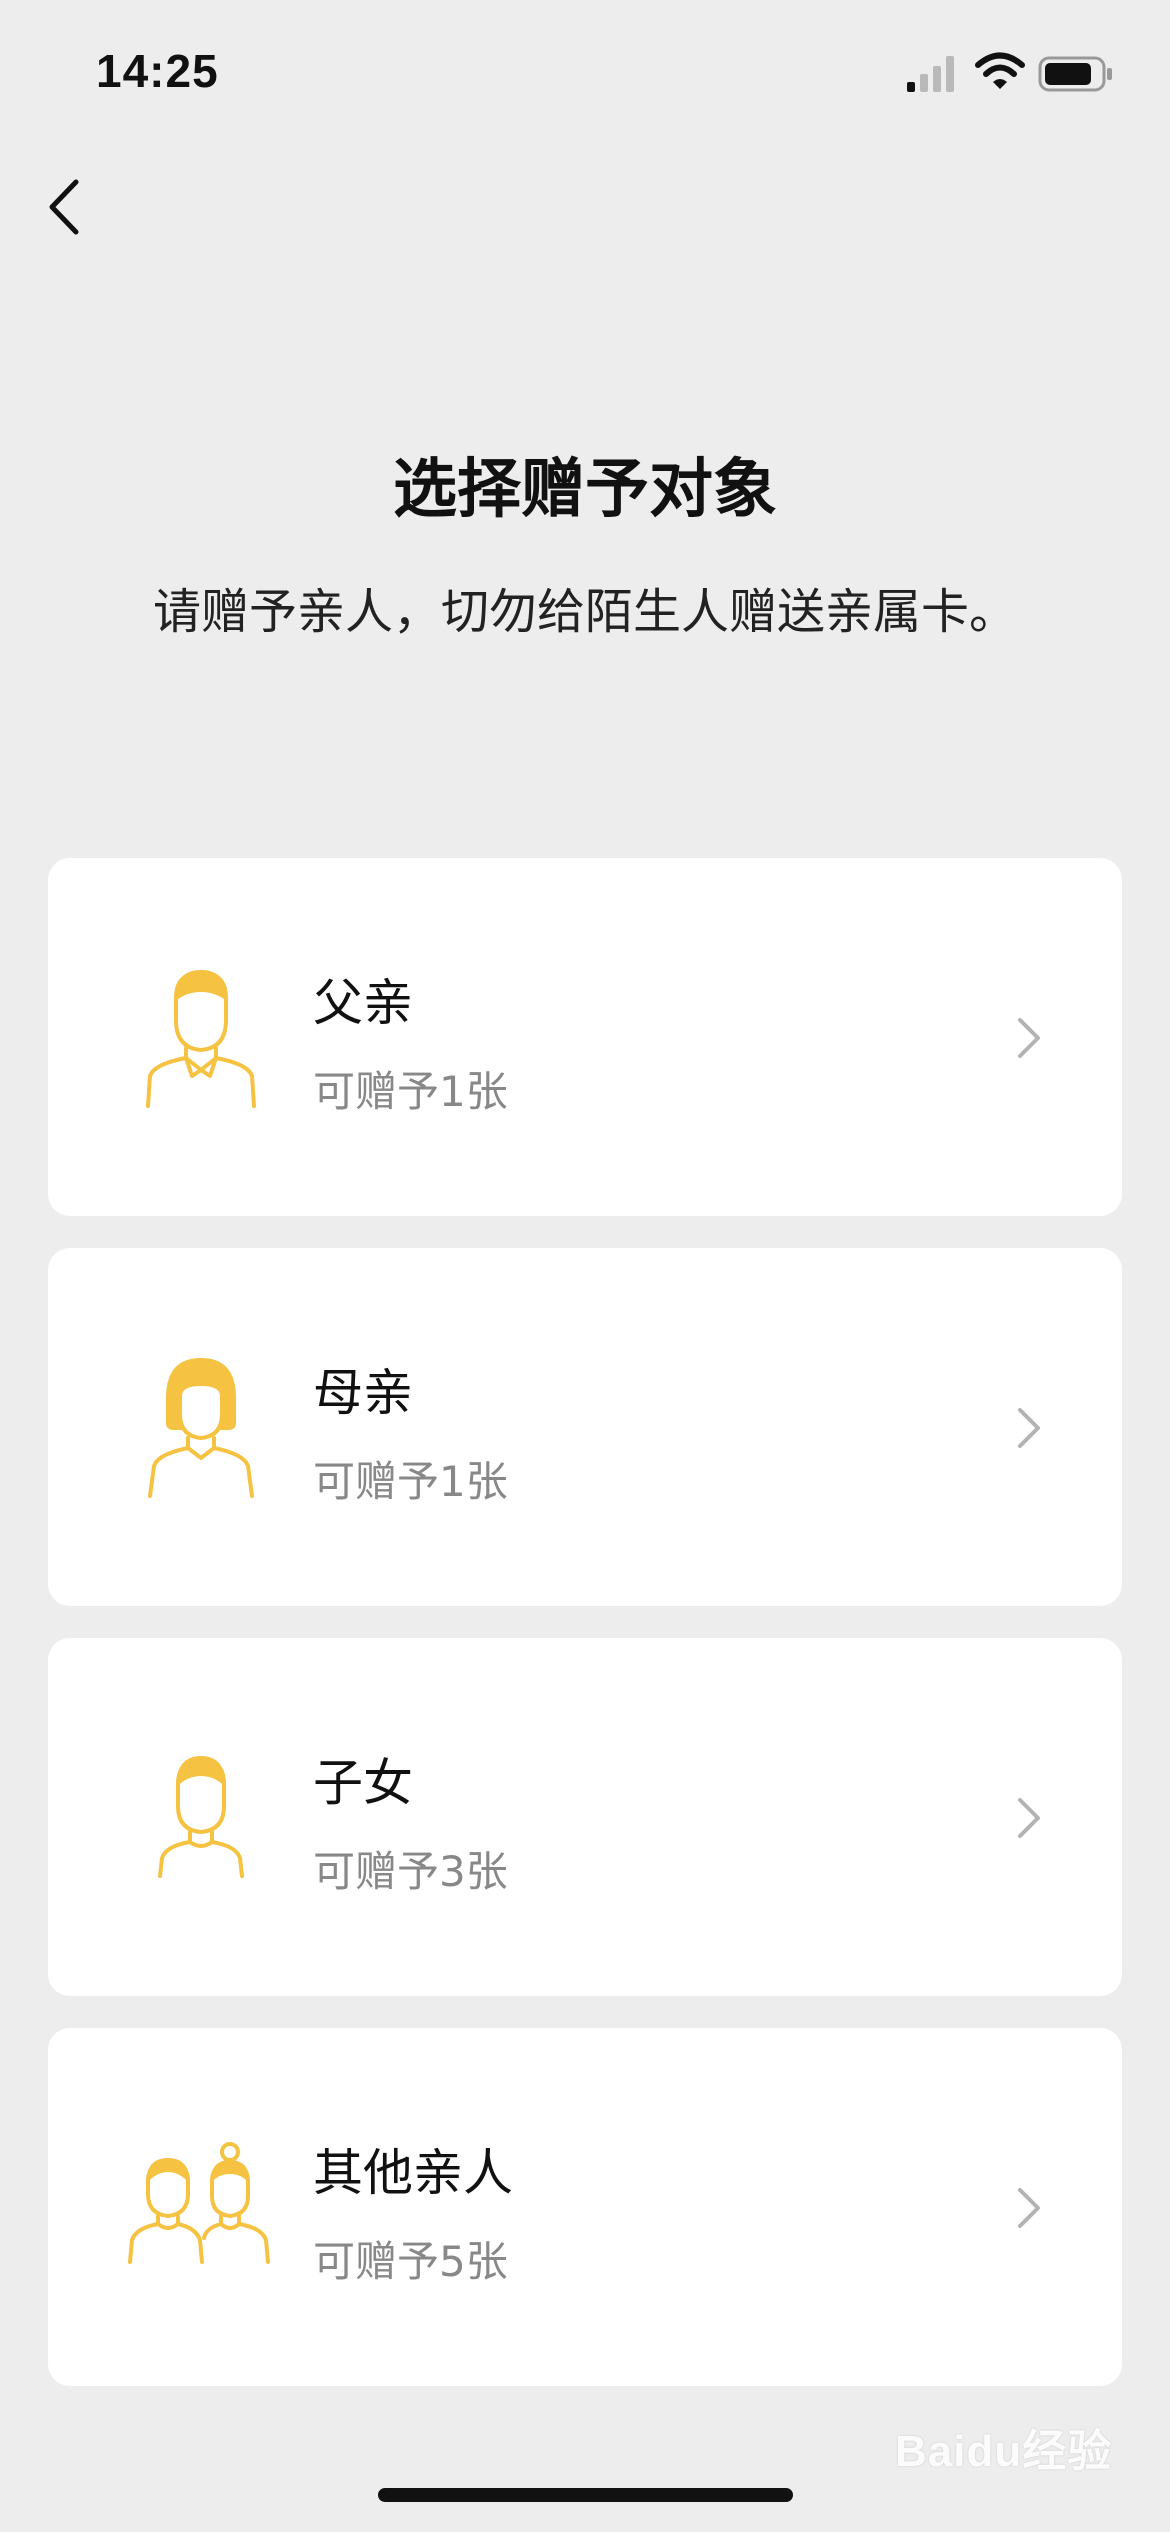  What do you see at coordinates (585, 75) in the screenshot?
I see `status-bar: 14:25` at bounding box center [585, 75].